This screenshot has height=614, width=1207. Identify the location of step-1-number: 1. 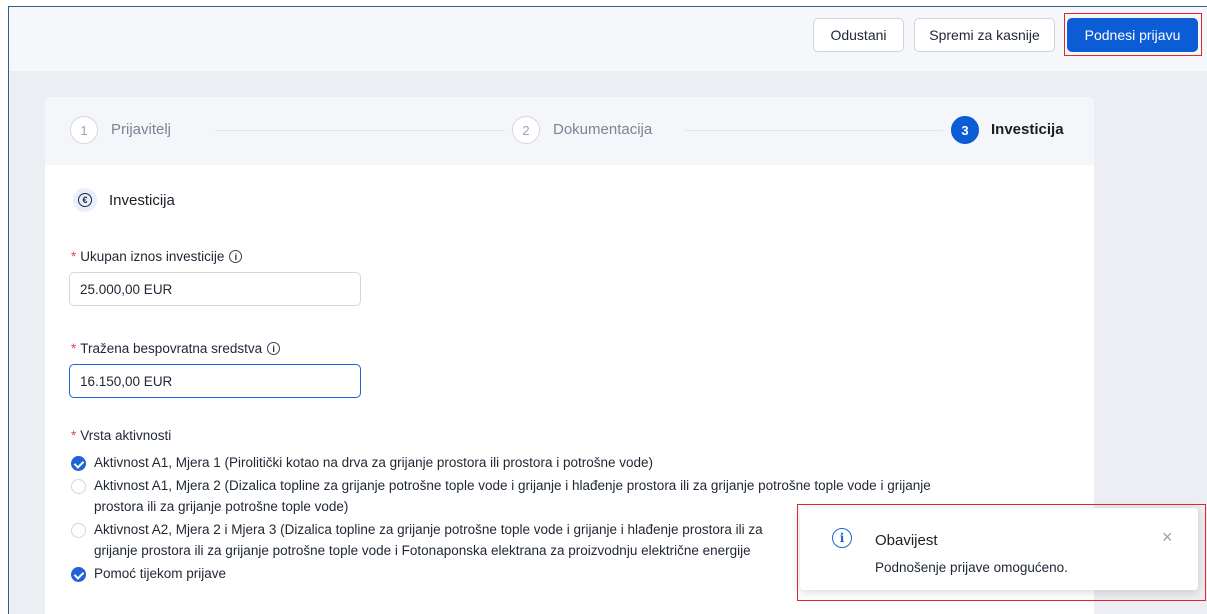
(84, 130).